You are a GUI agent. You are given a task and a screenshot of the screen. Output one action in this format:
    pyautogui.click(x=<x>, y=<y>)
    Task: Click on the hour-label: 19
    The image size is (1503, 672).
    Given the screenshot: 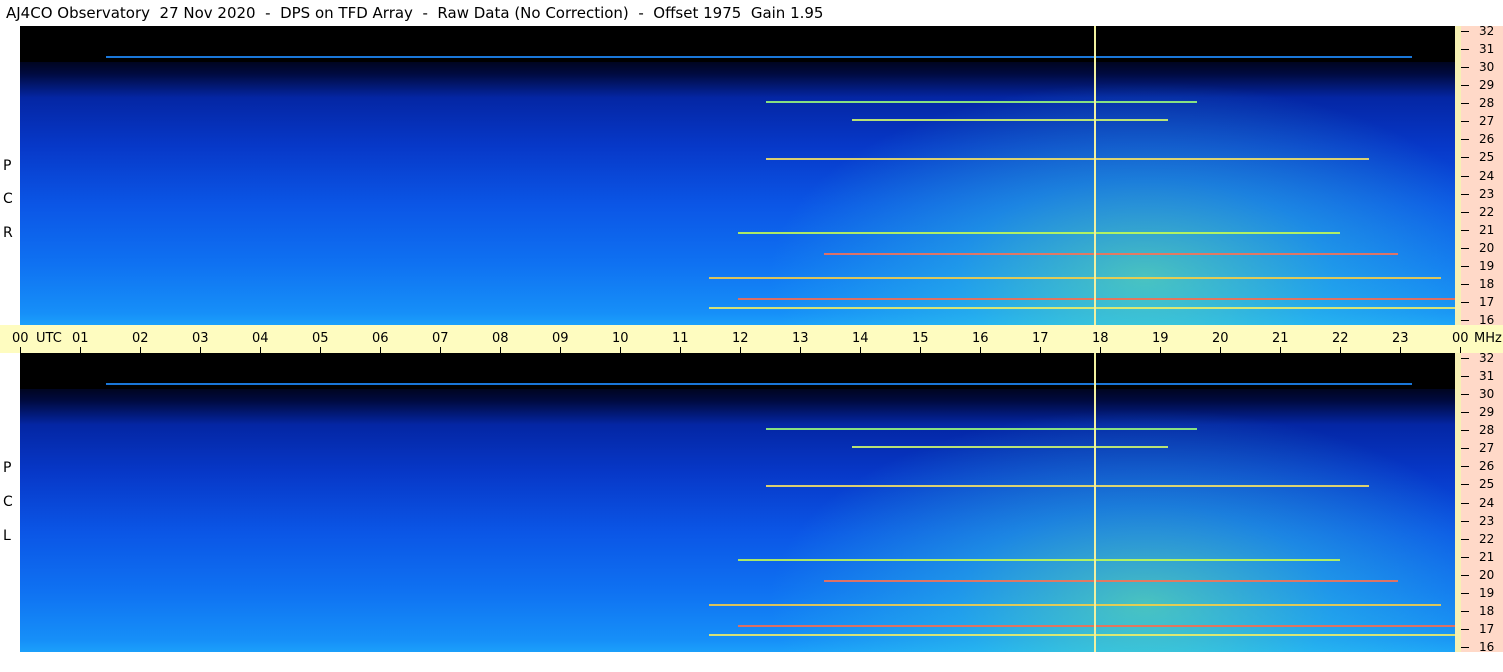 What is the action you would take?
    pyautogui.click(x=1160, y=338)
    